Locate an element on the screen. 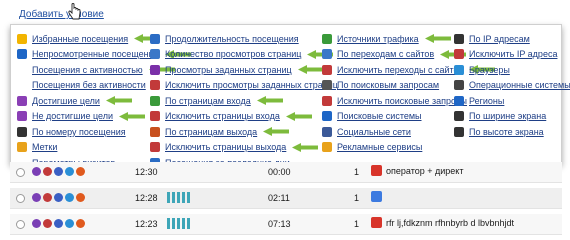  condition-item: По страницам входа is located at coordinates (244, 101).